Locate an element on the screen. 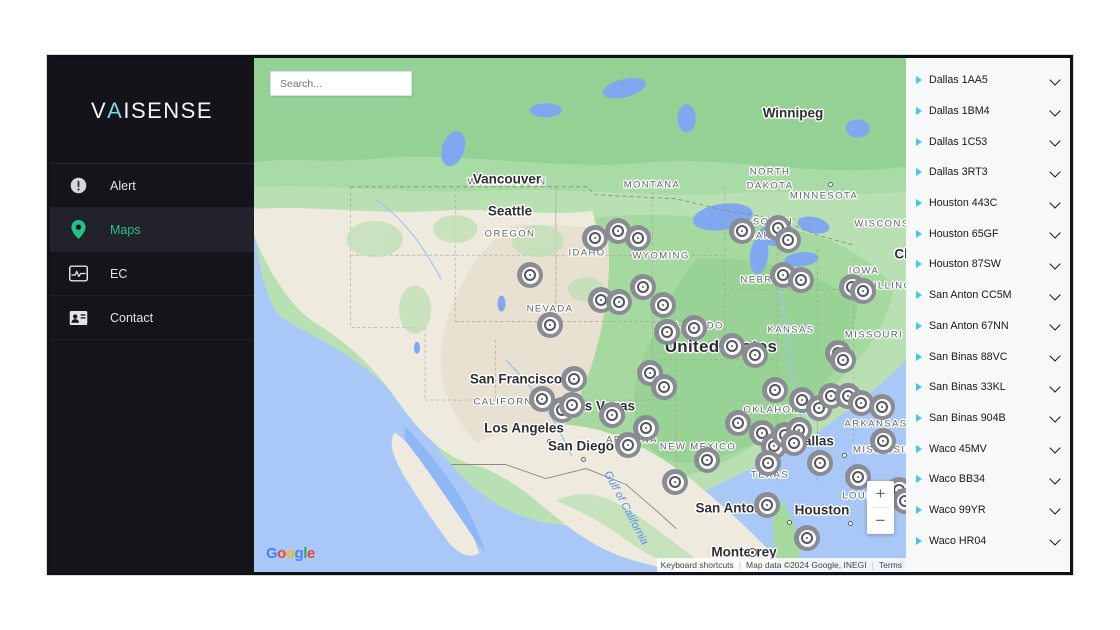 Image resolution: width=1120 pixels, height=630 pixels. alert-circle-icon is located at coordinates (78, 186).